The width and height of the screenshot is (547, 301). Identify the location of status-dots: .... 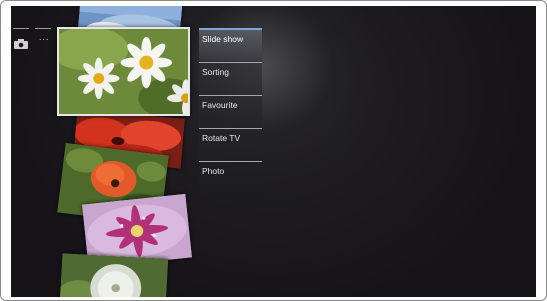
(44, 37).